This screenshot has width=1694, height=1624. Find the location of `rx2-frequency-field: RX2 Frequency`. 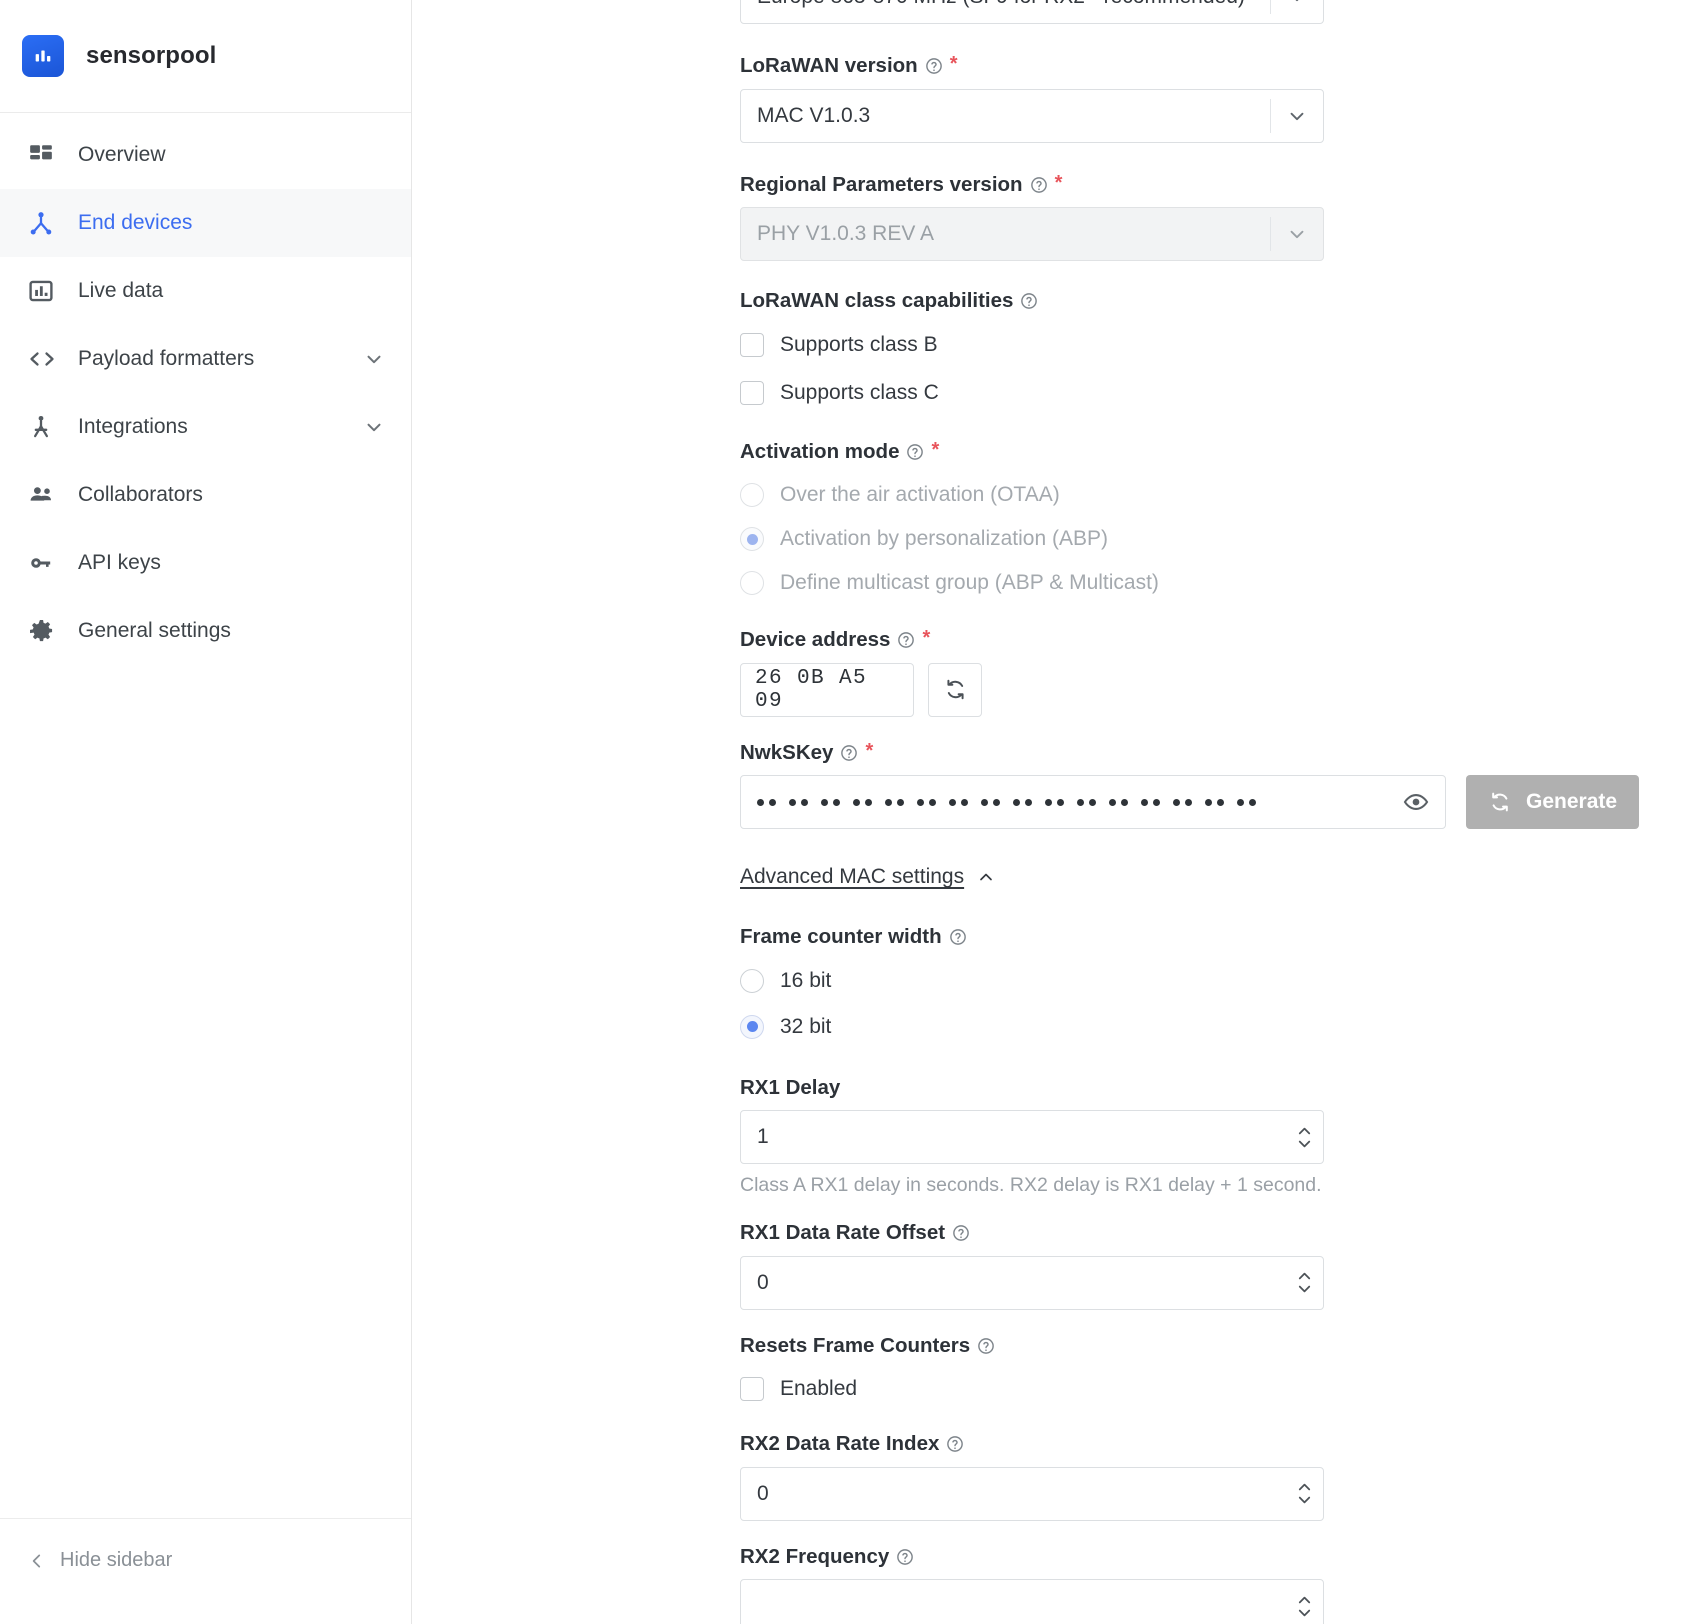

rx2-frequency-field: RX2 Frequency is located at coordinates (1217, 1584).